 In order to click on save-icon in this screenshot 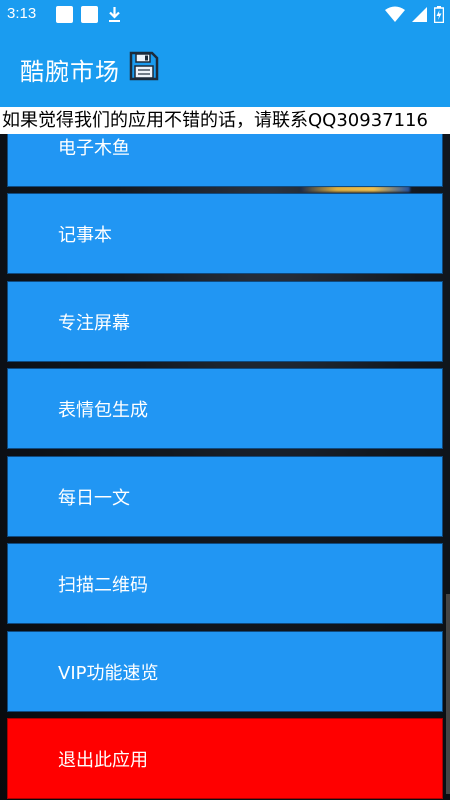, I will do `click(144, 66)`.